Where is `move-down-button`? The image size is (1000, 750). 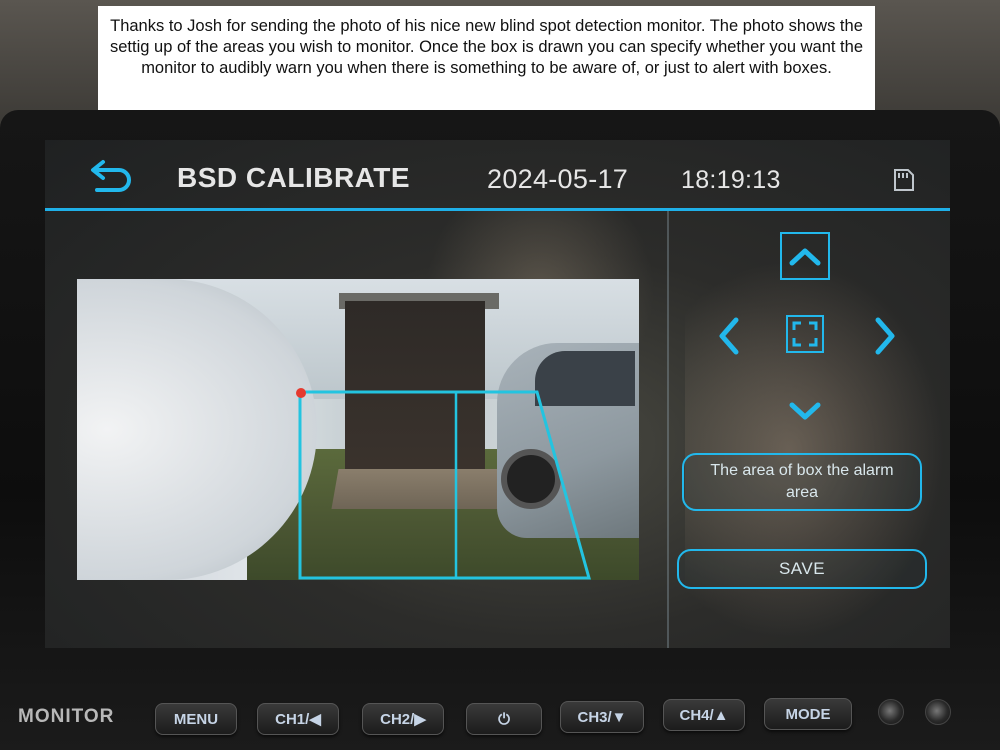 move-down-button is located at coordinates (805, 412).